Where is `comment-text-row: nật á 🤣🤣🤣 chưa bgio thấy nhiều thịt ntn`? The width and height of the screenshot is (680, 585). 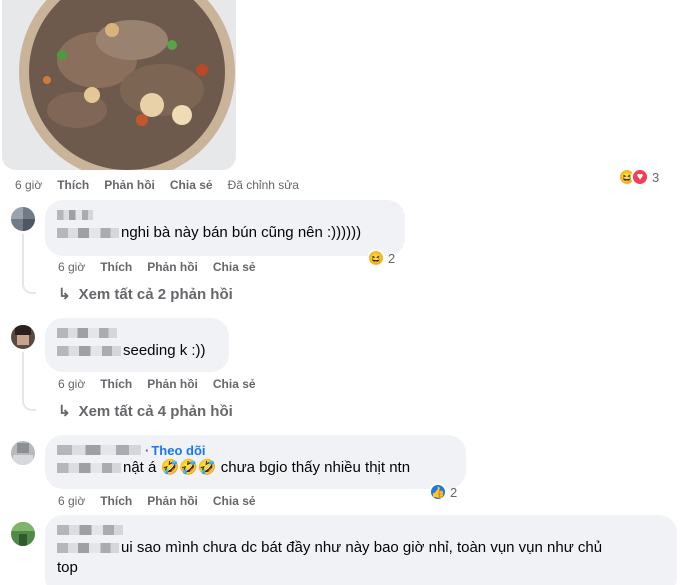 comment-text-row: nật á 🤣🤣🤣 chưa bgio thấy nhiều thịt ntn is located at coordinates (255, 468).